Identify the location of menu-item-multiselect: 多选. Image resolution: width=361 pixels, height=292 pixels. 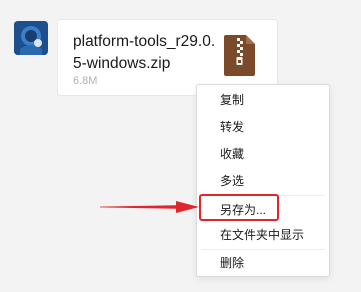
(263, 181).